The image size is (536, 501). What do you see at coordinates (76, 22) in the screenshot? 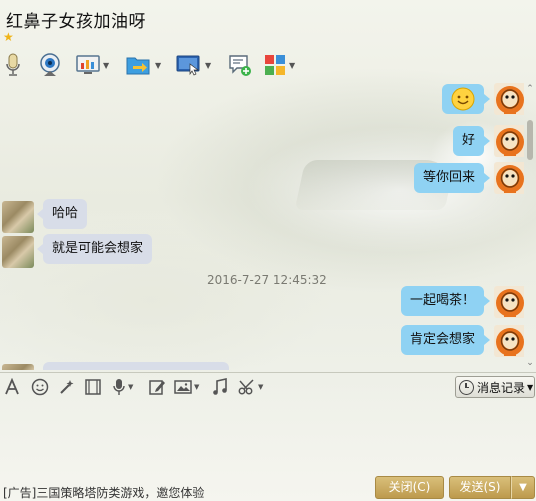
I see `contact-name: 红鼻子女孩加油呀` at bounding box center [76, 22].